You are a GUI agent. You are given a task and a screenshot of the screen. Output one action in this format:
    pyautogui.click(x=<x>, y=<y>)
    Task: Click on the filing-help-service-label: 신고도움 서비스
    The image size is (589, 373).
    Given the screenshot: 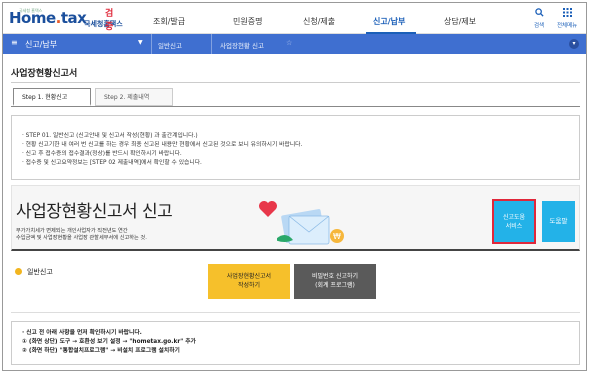 What is the action you would take?
    pyautogui.click(x=514, y=222)
    